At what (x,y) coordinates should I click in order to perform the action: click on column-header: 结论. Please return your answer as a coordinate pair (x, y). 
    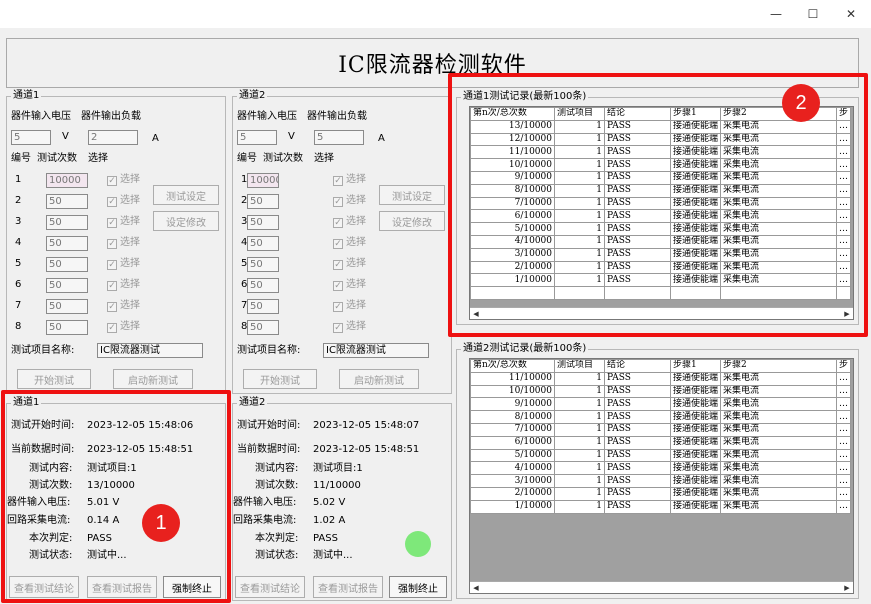
    Looking at the image, I should click on (637, 366).